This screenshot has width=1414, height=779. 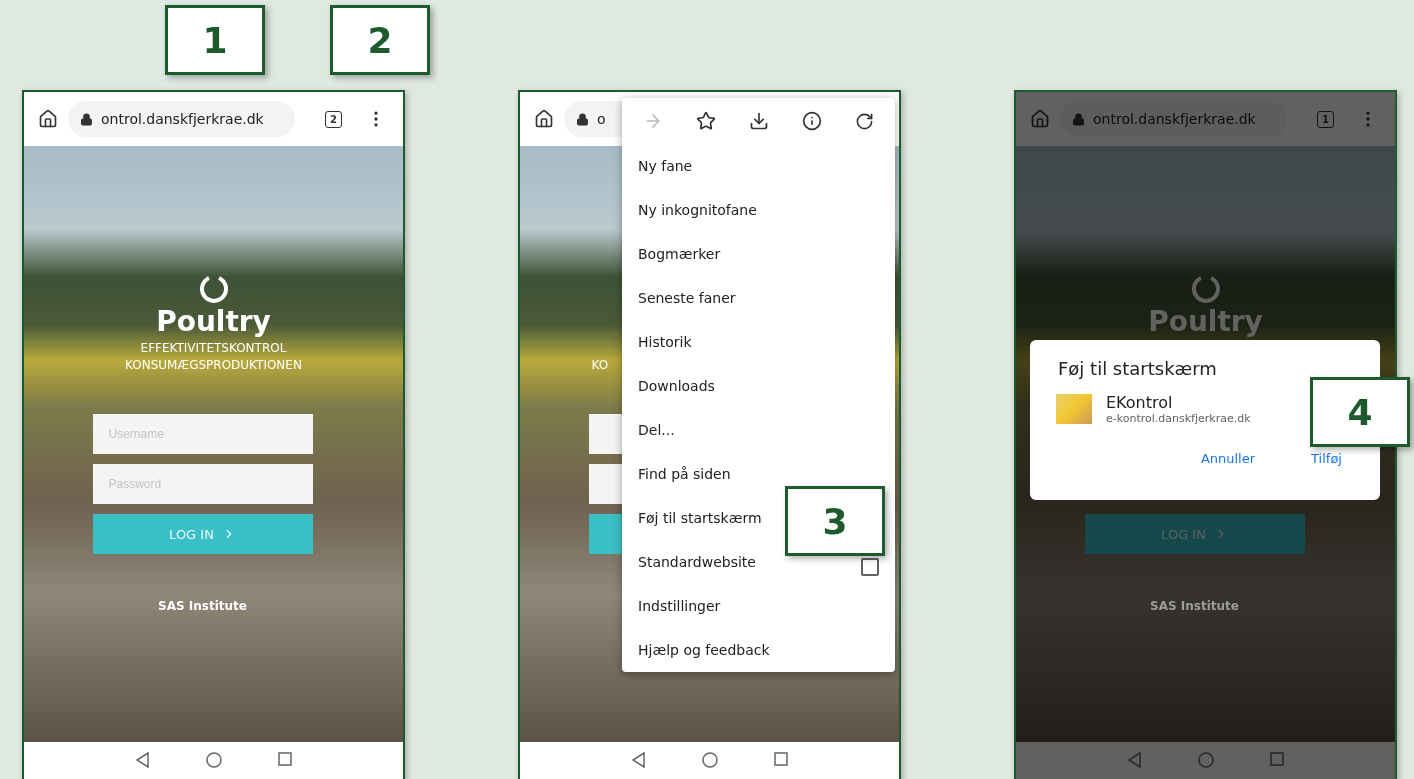 What do you see at coordinates (1326, 458) in the screenshot?
I see `dialog-button: Tilføj` at bounding box center [1326, 458].